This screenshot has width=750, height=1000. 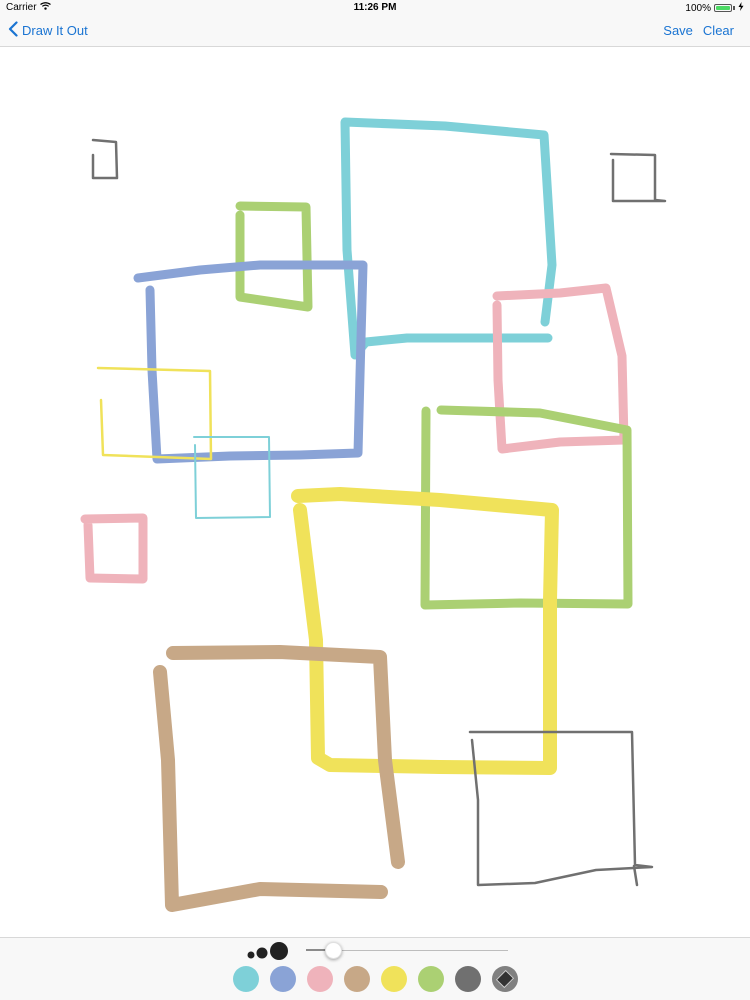 I want to click on charging-bolt-icon, so click(x=741, y=8).